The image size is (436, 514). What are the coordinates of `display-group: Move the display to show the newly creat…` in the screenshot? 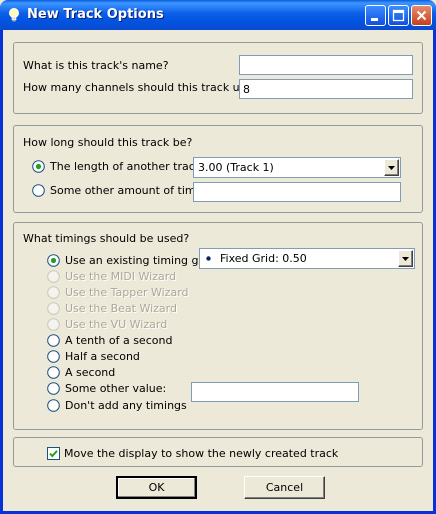 It's located at (218, 452).